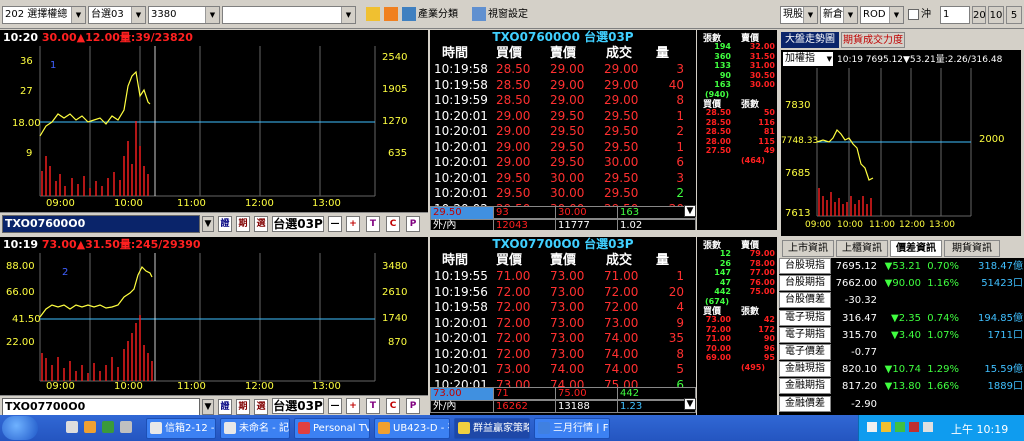 The image size is (1024, 441). I want to click on daytrade-checkbox: 沖, so click(919, 15).